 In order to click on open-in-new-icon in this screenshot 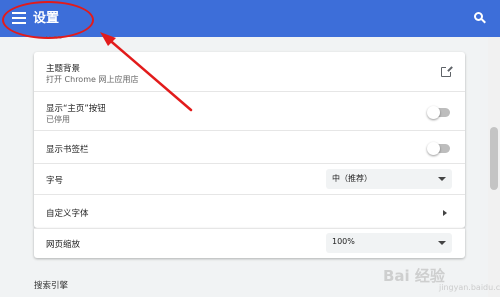, I will do `click(446, 71)`.